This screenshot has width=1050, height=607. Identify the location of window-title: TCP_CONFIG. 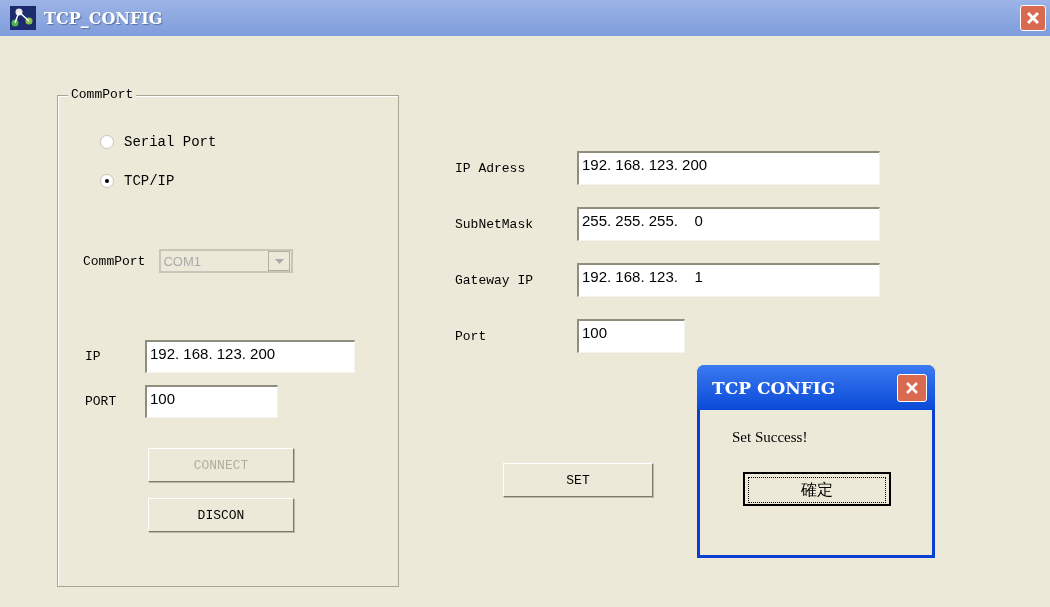
(103, 18).